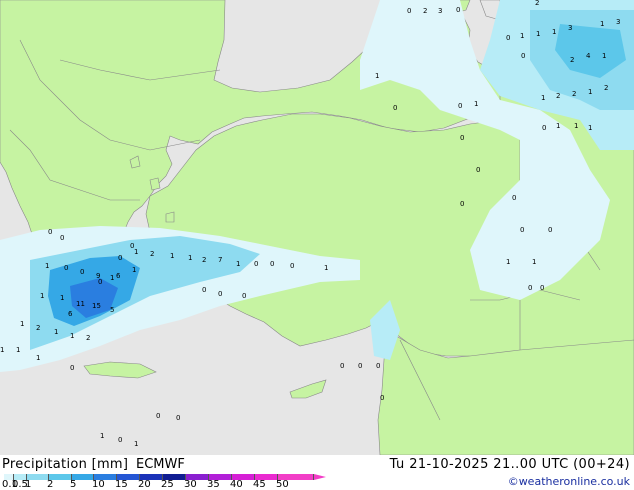  I want to click on precip-value-label: 9, so click(98, 276).